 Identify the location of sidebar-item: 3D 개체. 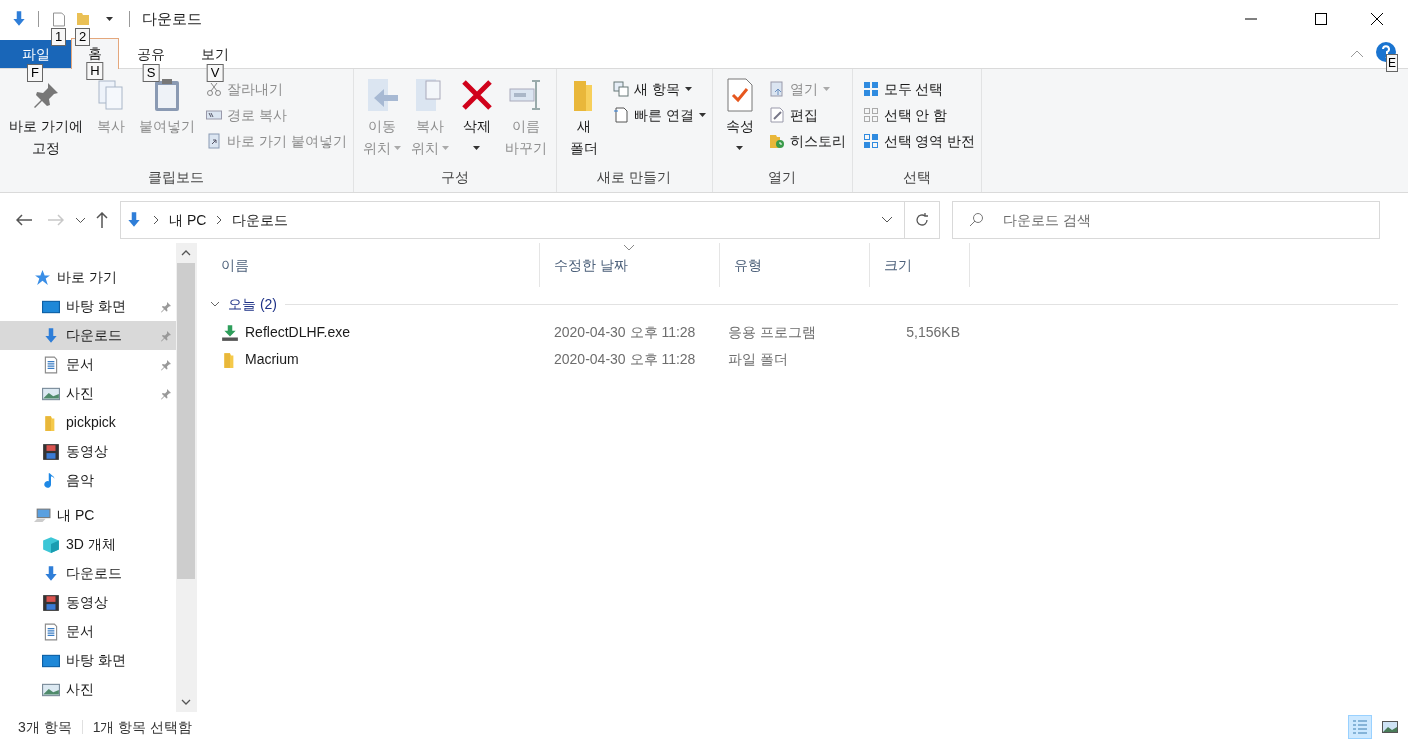
(88, 544).